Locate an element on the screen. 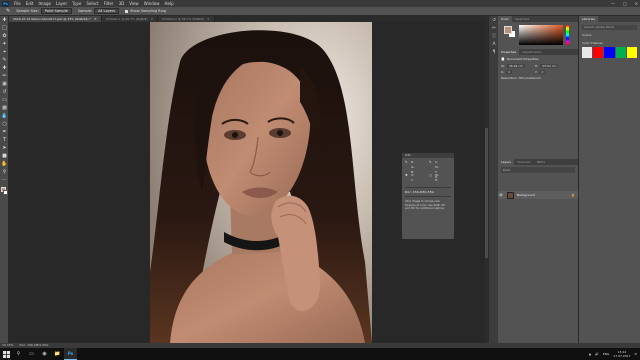 The width and height of the screenshot is (640, 360). resolution-text: Resolution: 300 pixels/inch is located at coordinates (521, 78).